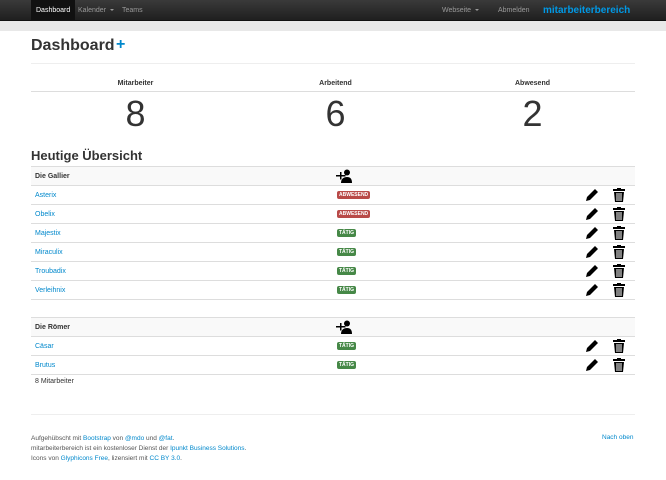  I want to click on team-name: Die Römer, so click(53, 327).